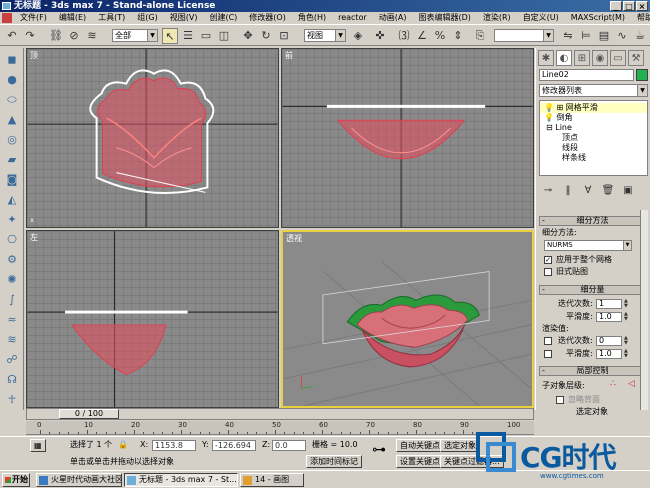  I want to click on create-space-warp-icon: ≋, so click(12, 340).